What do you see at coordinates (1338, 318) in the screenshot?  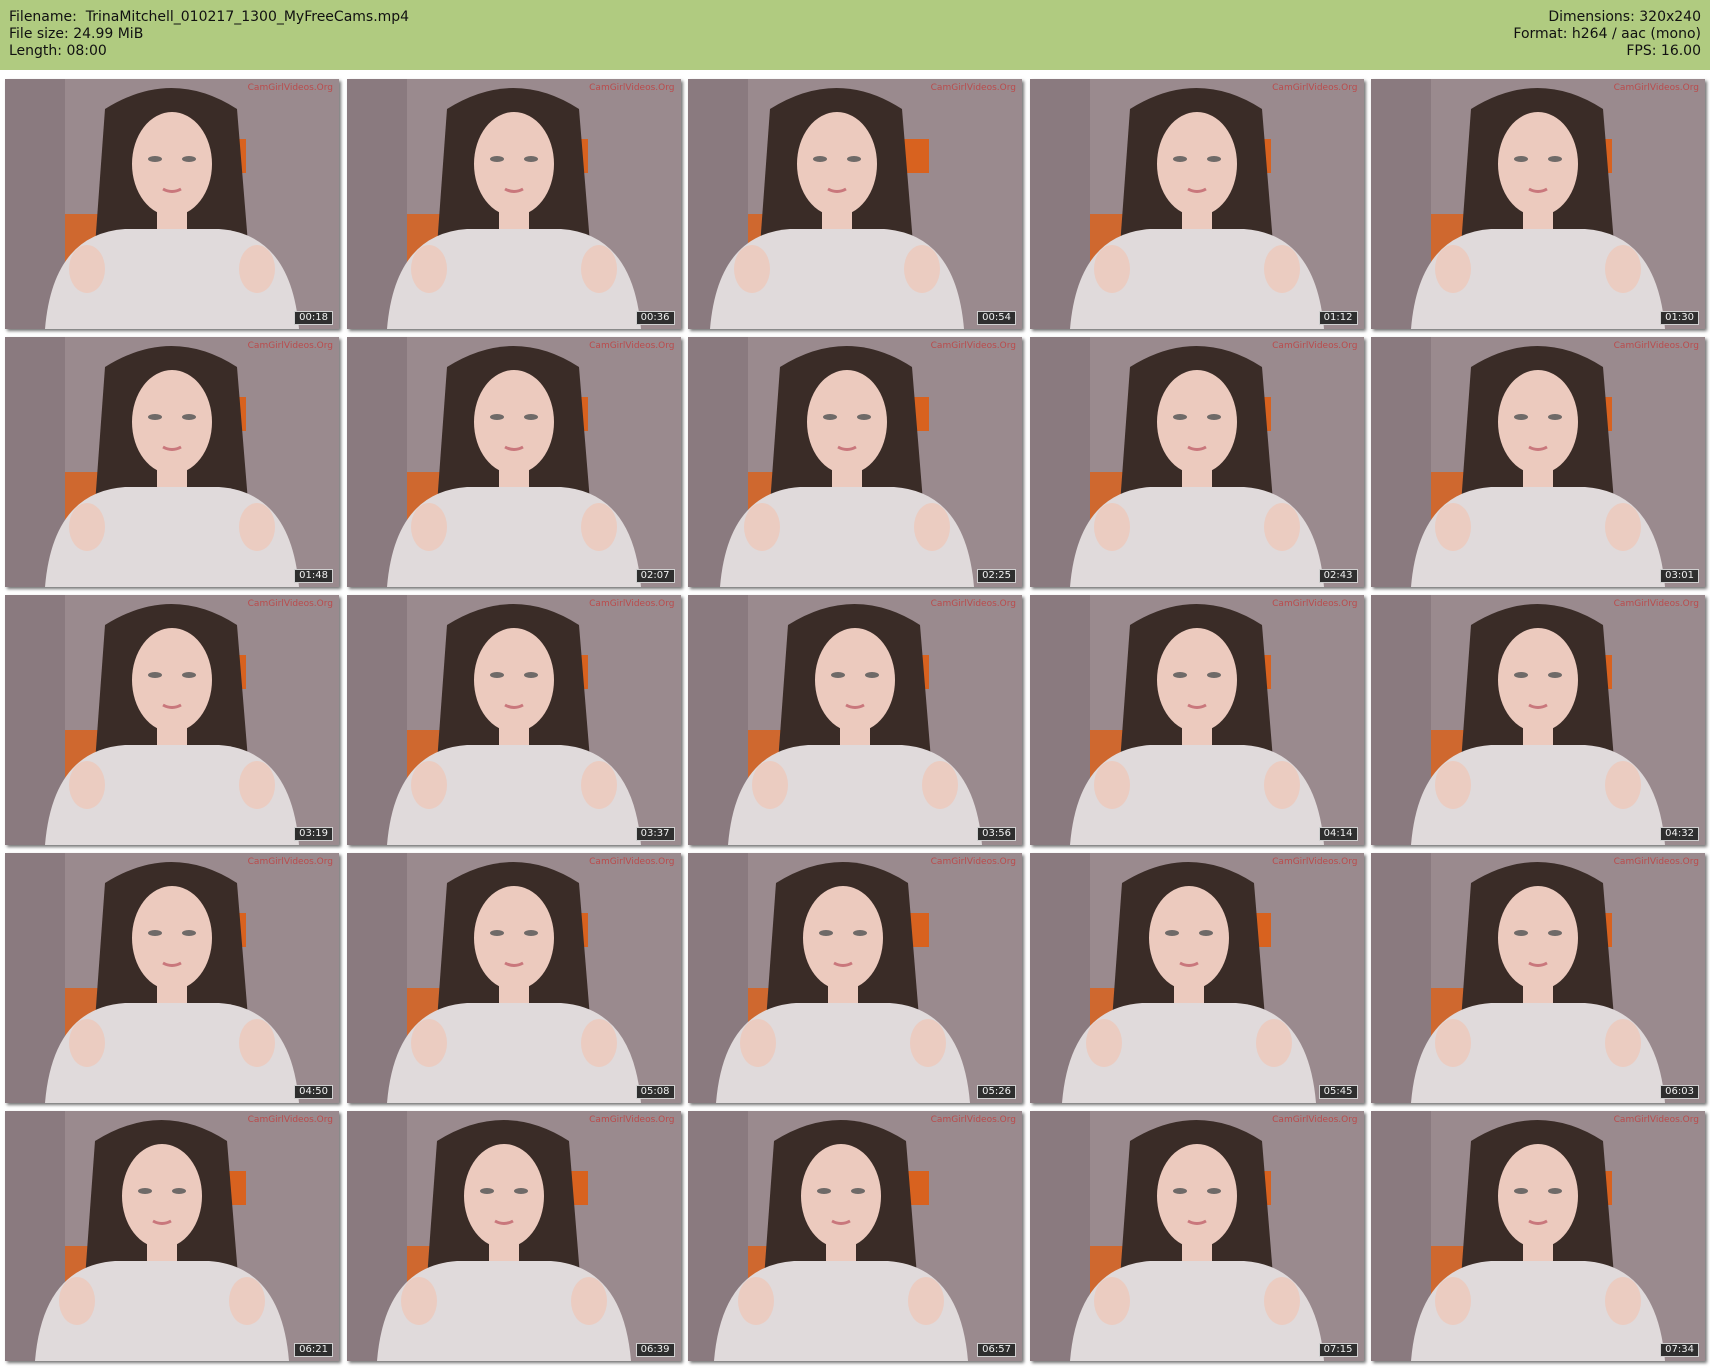 I see `frame-timestamp: 01:12` at bounding box center [1338, 318].